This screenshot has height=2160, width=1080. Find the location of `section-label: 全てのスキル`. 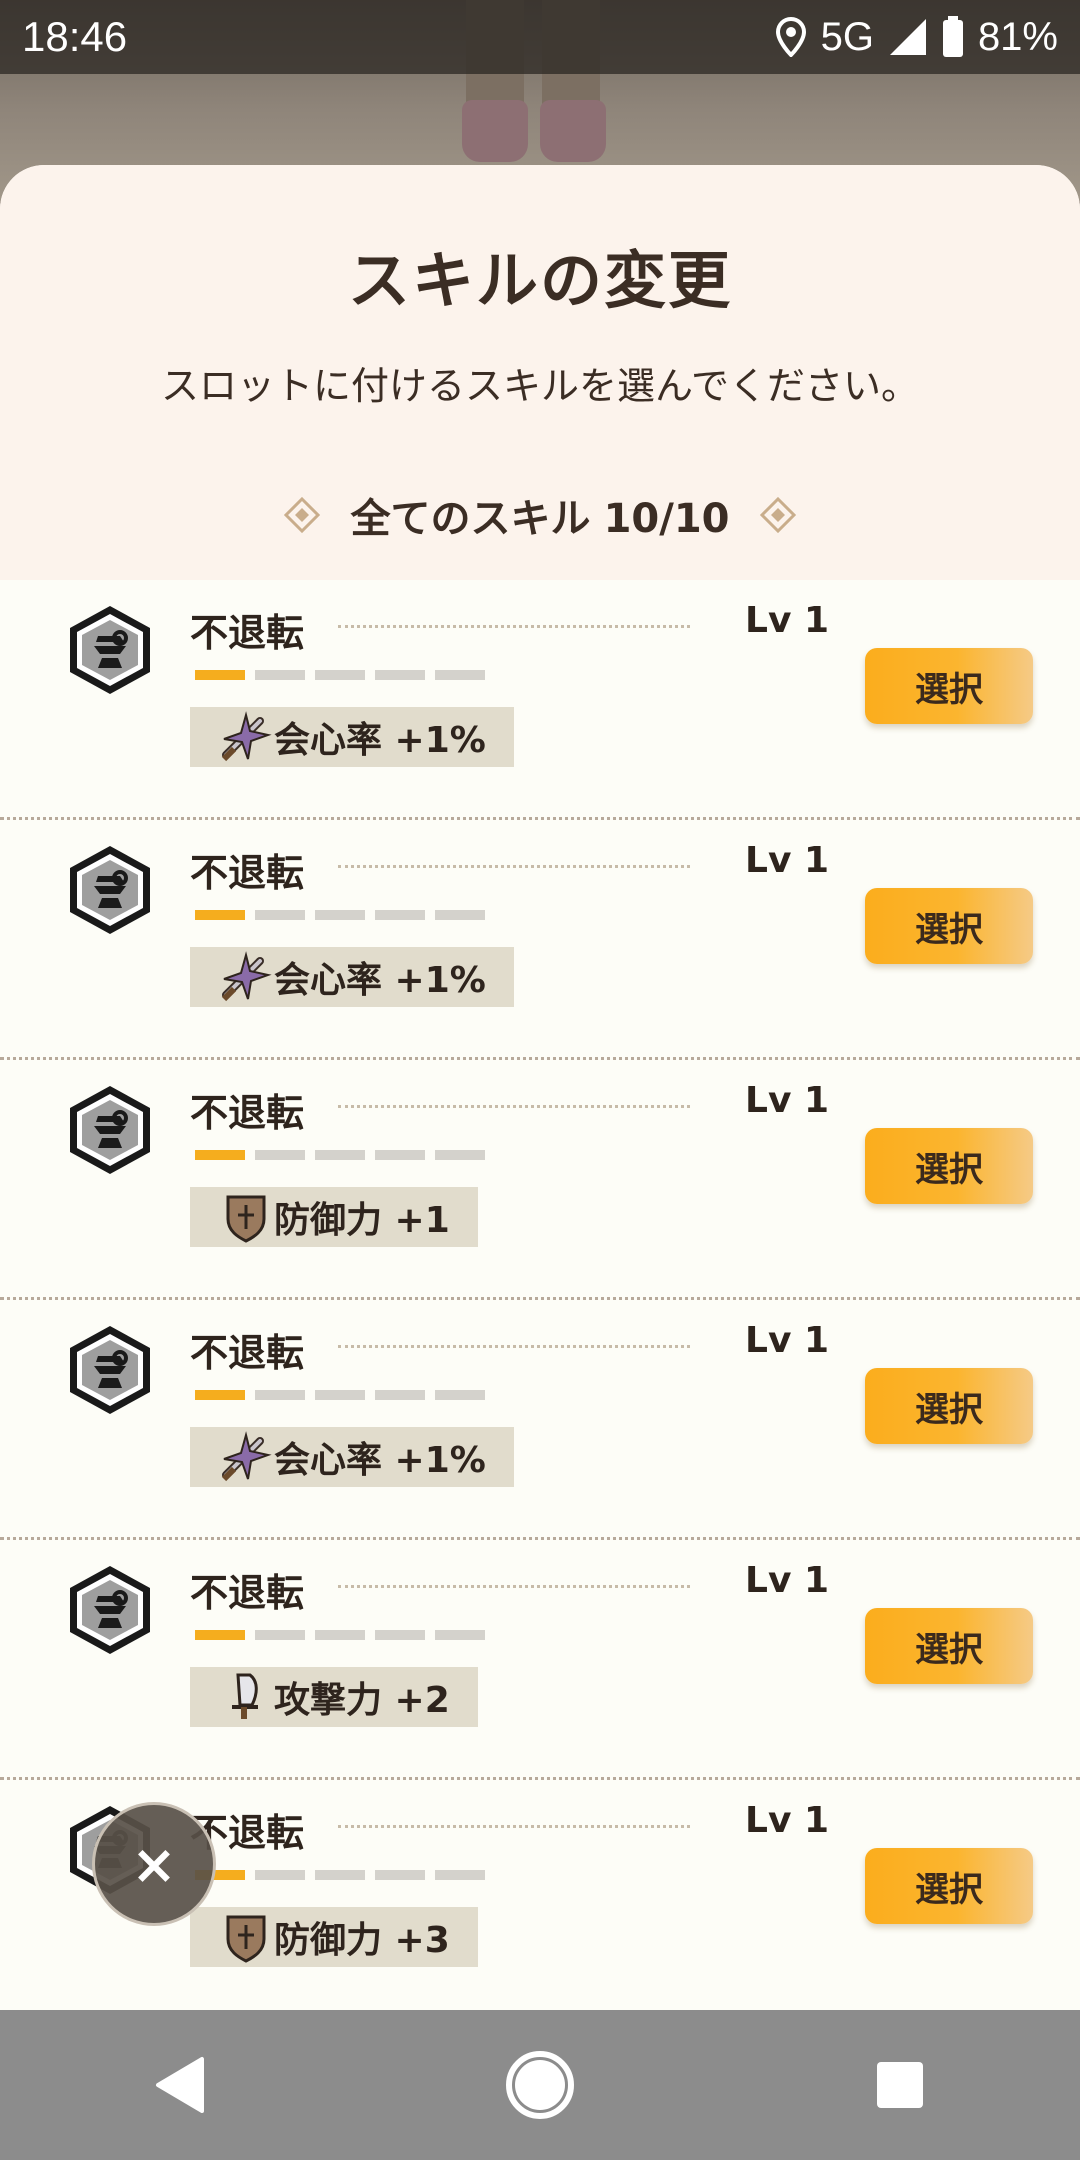

section-label: 全てのスキル is located at coordinates (470, 519).